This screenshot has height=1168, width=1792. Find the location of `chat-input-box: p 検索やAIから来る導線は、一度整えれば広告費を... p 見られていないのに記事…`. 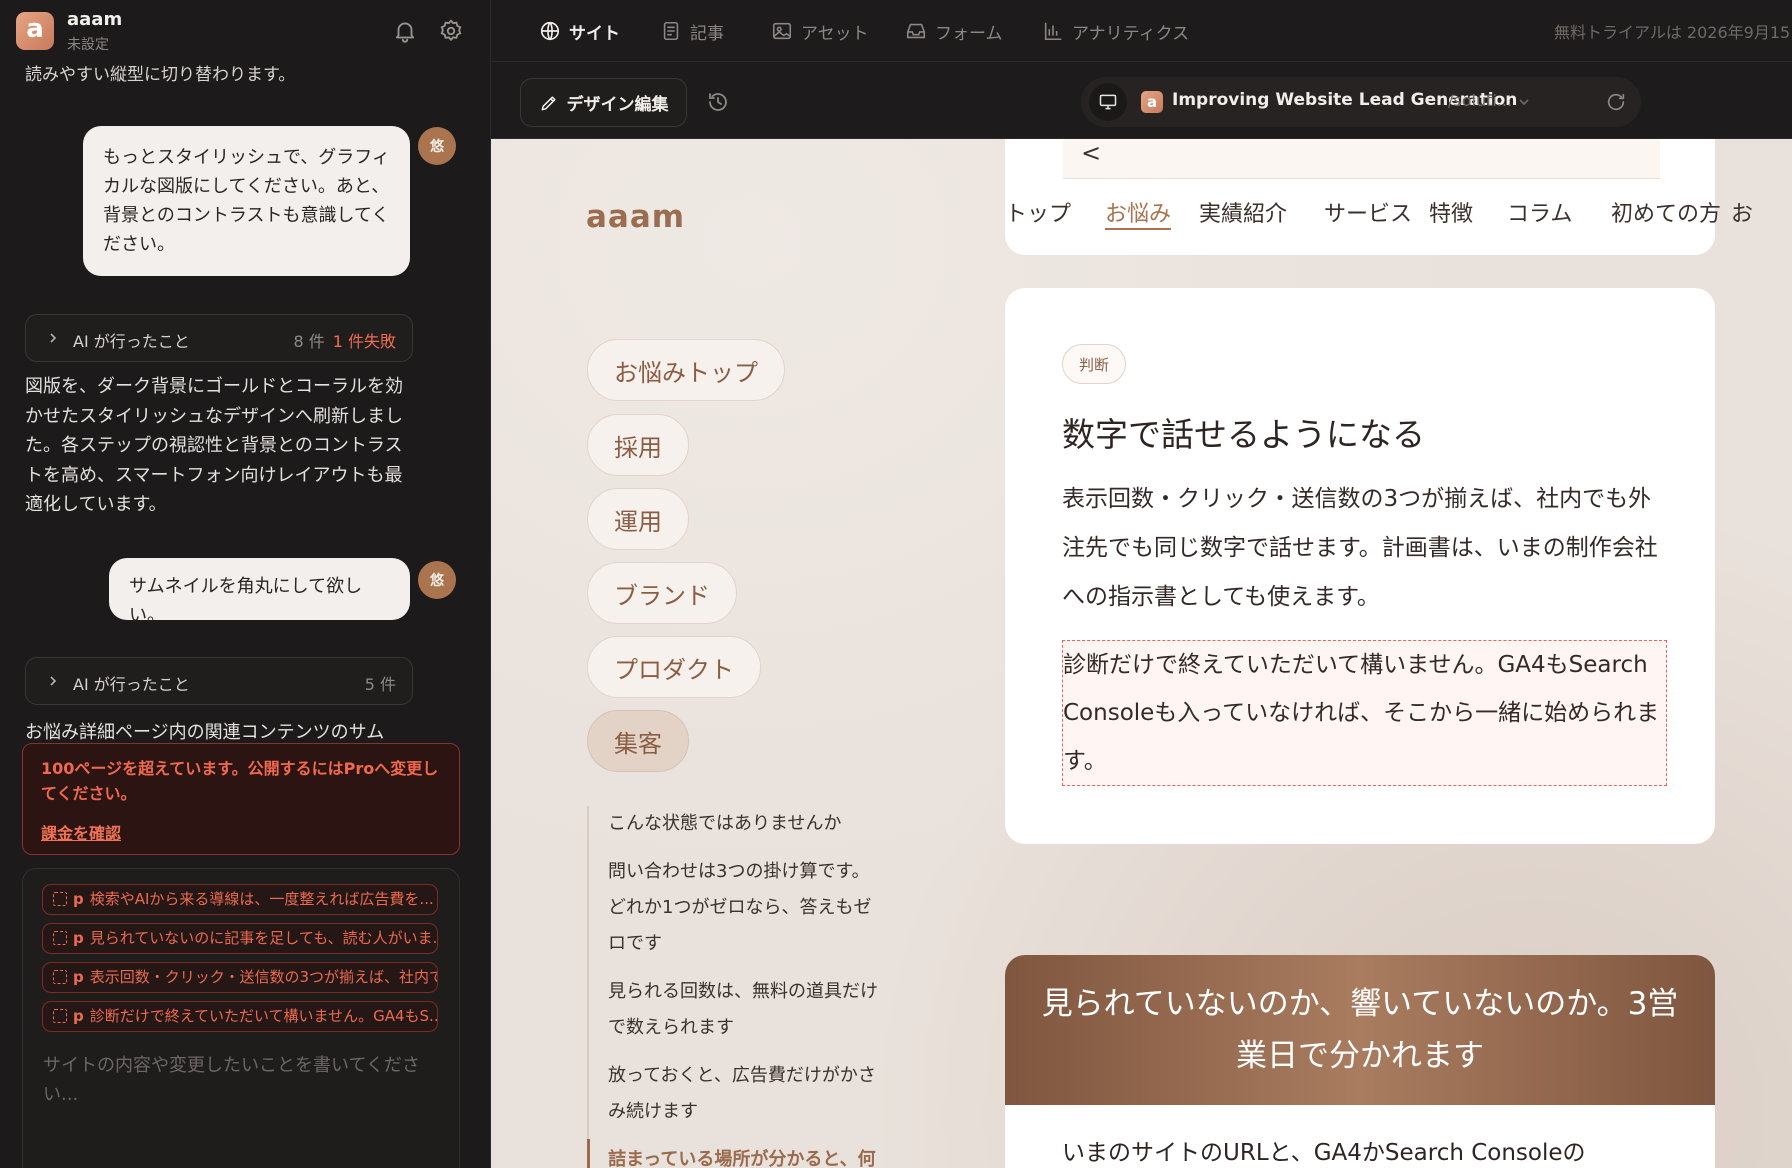

chat-input-box: p 検索やAIから来る導線は、一度整えれば広告費を... p 見られていないのに記事… is located at coordinates (241, 1018).